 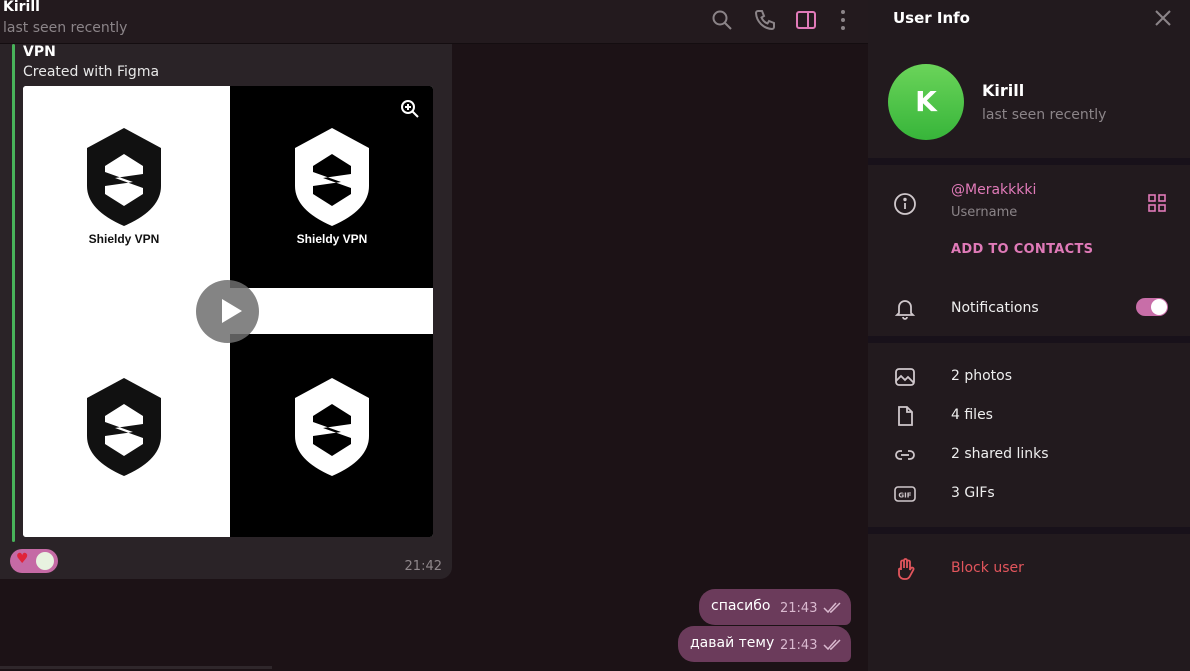 What do you see at coordinates (741, 606) in the screenshot?
I see `message-text: спасибо` at bounding box center [741, 606].